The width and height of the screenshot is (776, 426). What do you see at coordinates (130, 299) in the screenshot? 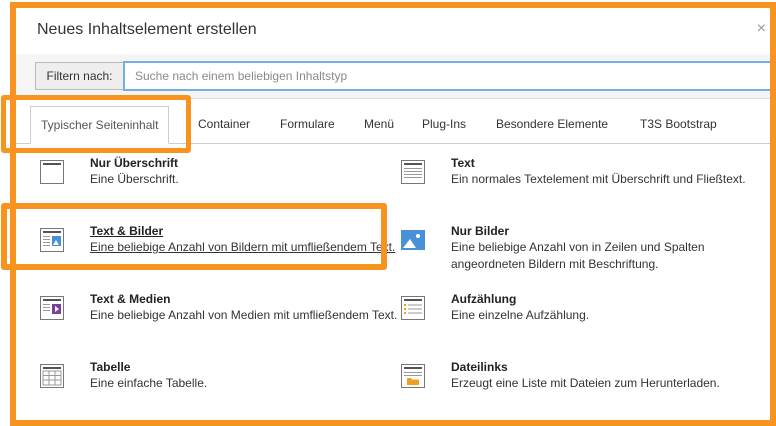
I see `content-type-title: Text & Medien` at bounding box center [130, 299].